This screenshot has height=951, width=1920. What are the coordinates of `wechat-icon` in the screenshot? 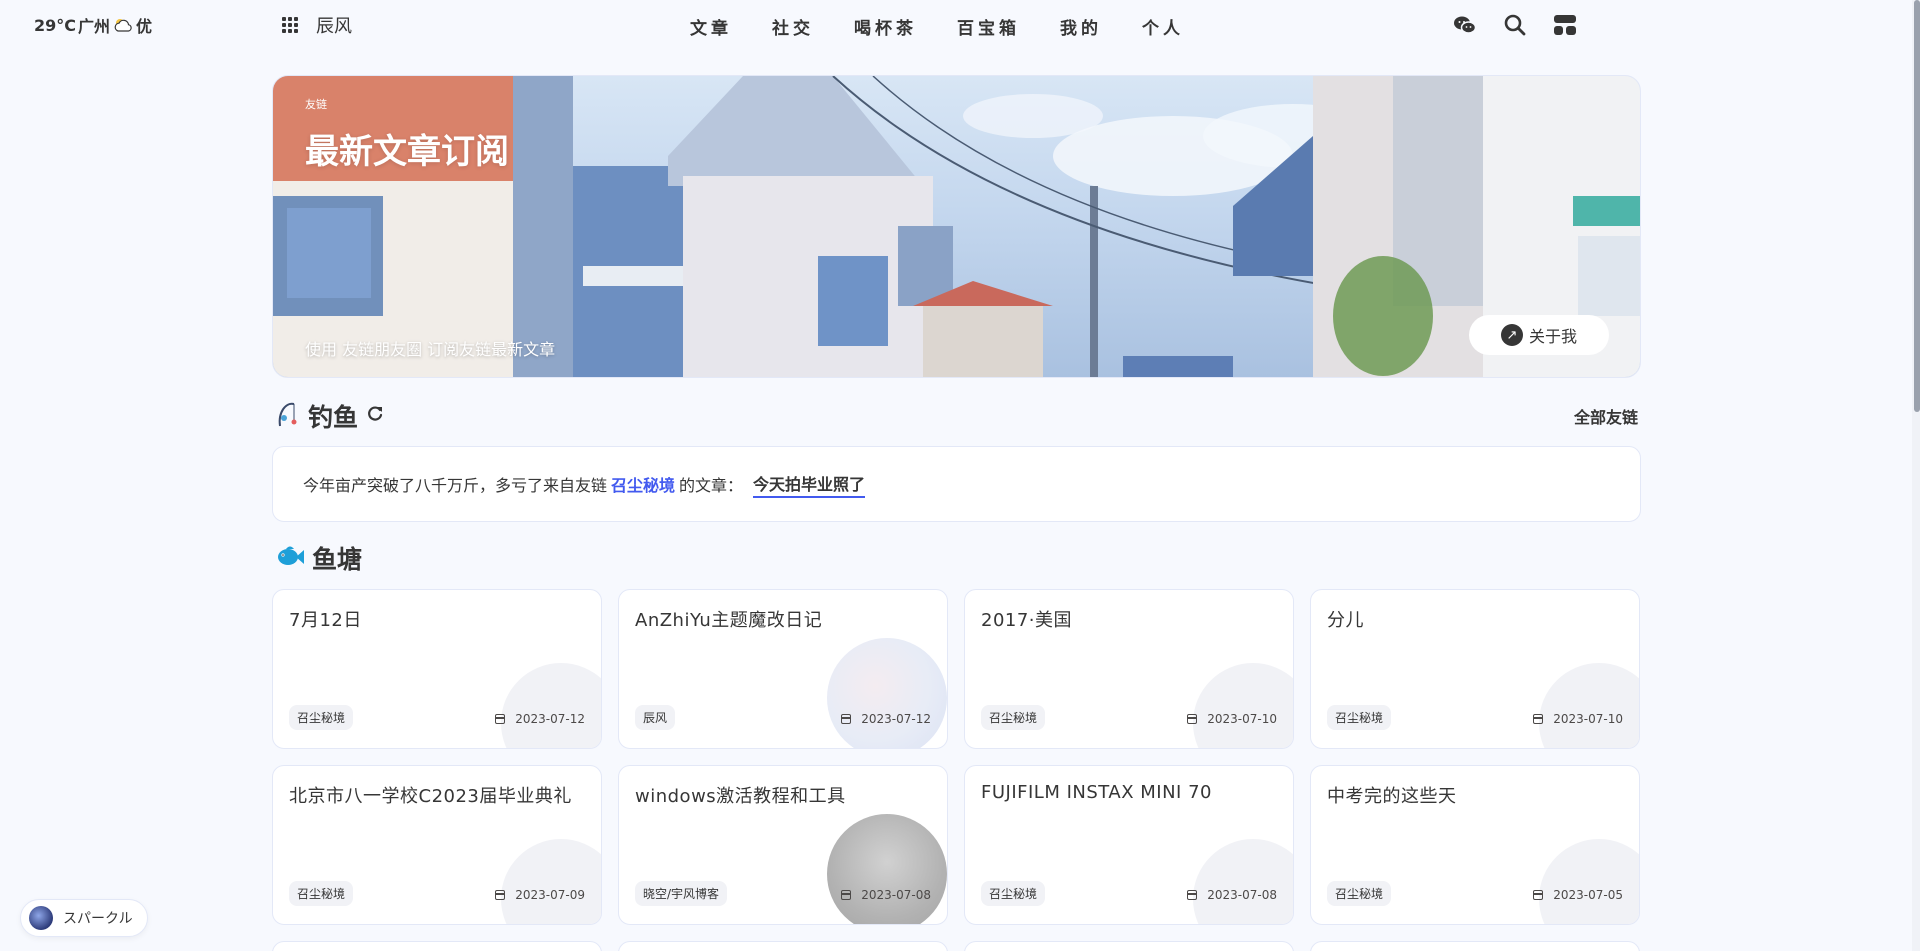 It's located at (1465, 25).